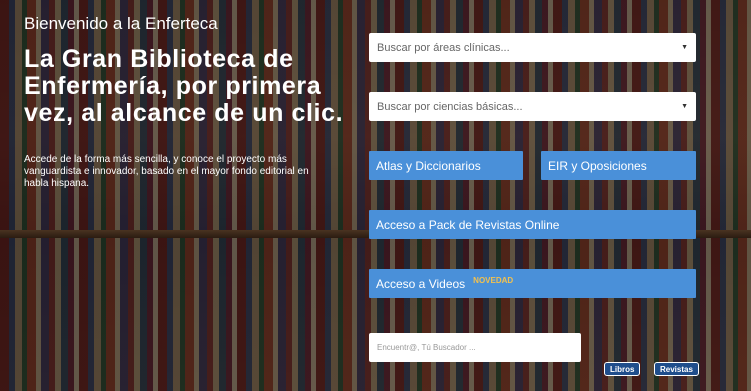 This screenshot has width=751, height=391. Describe the element at coordinates (622, 369) in the screenshot. I see `books-filter-button: Libros` at that location.